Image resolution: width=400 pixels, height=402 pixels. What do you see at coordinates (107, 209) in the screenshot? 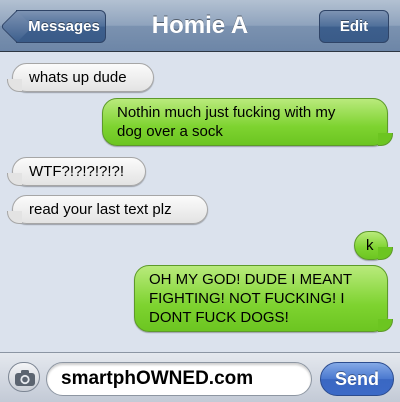
I see `message-bubble-received: read your last text plz` at bounding box center [107, 209].